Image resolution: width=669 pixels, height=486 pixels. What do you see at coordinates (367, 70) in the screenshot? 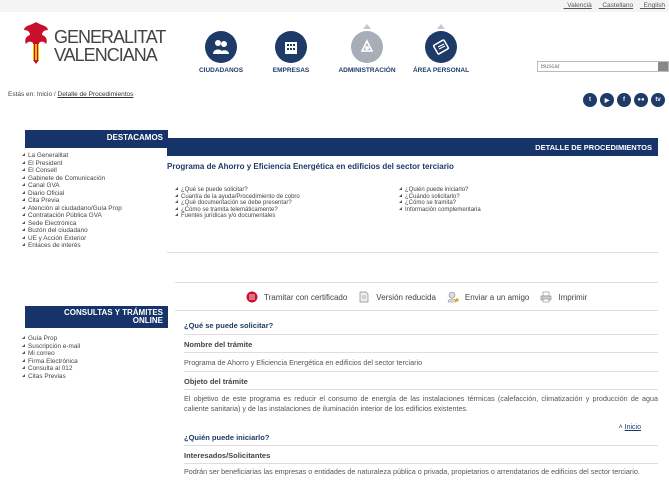
I see `nav-administracion-label: ADMINISTRACIÓN` at bounding box center [367, 70].